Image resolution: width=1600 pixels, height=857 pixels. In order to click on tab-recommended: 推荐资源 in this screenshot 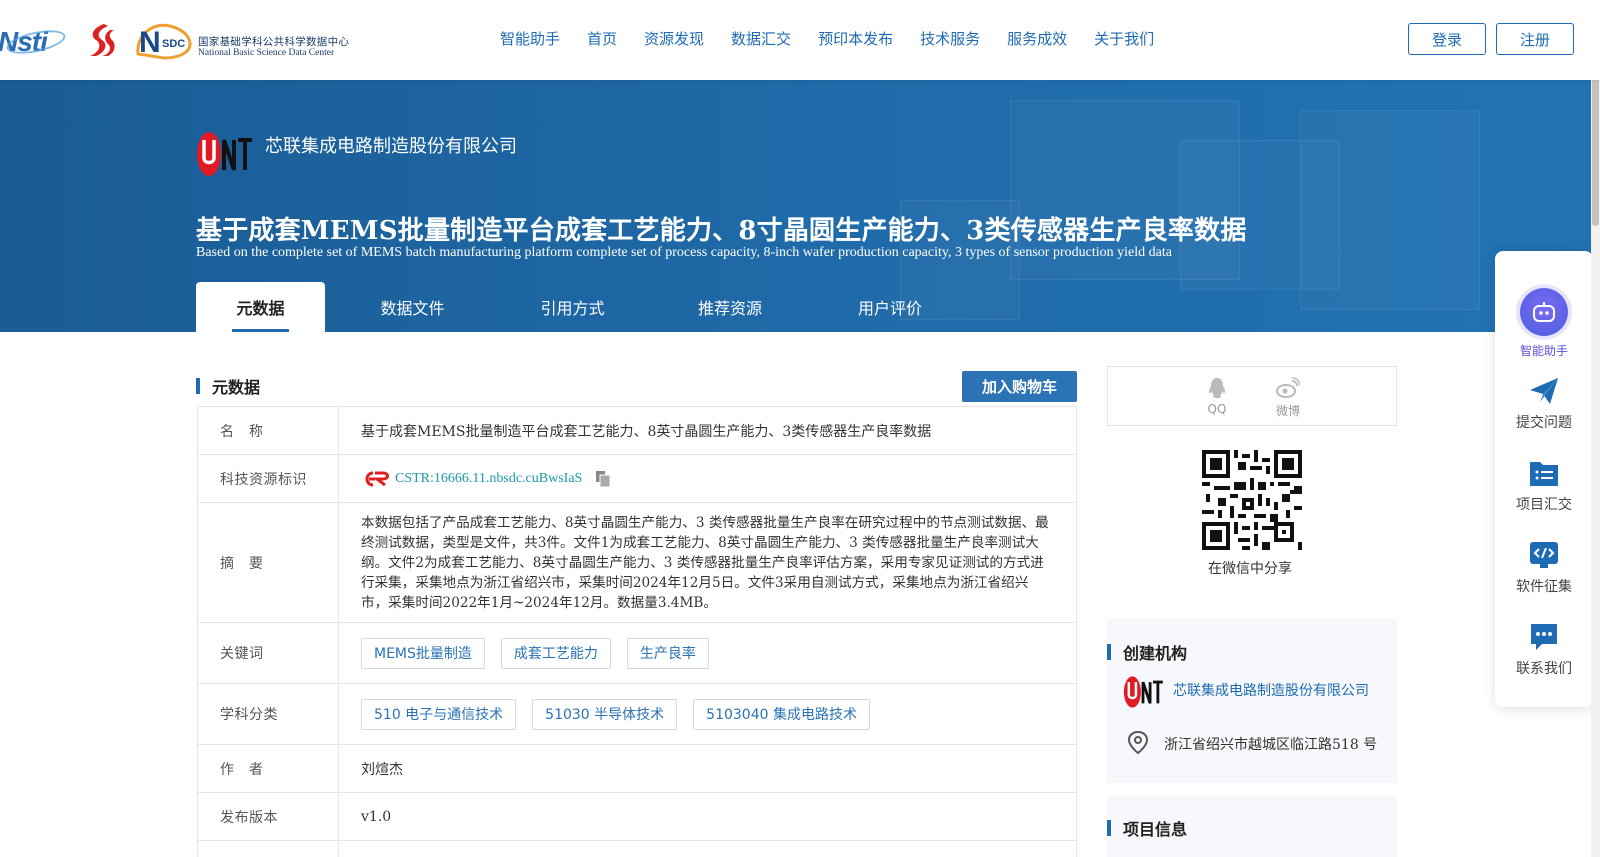, I will do `click(730, 307)`.